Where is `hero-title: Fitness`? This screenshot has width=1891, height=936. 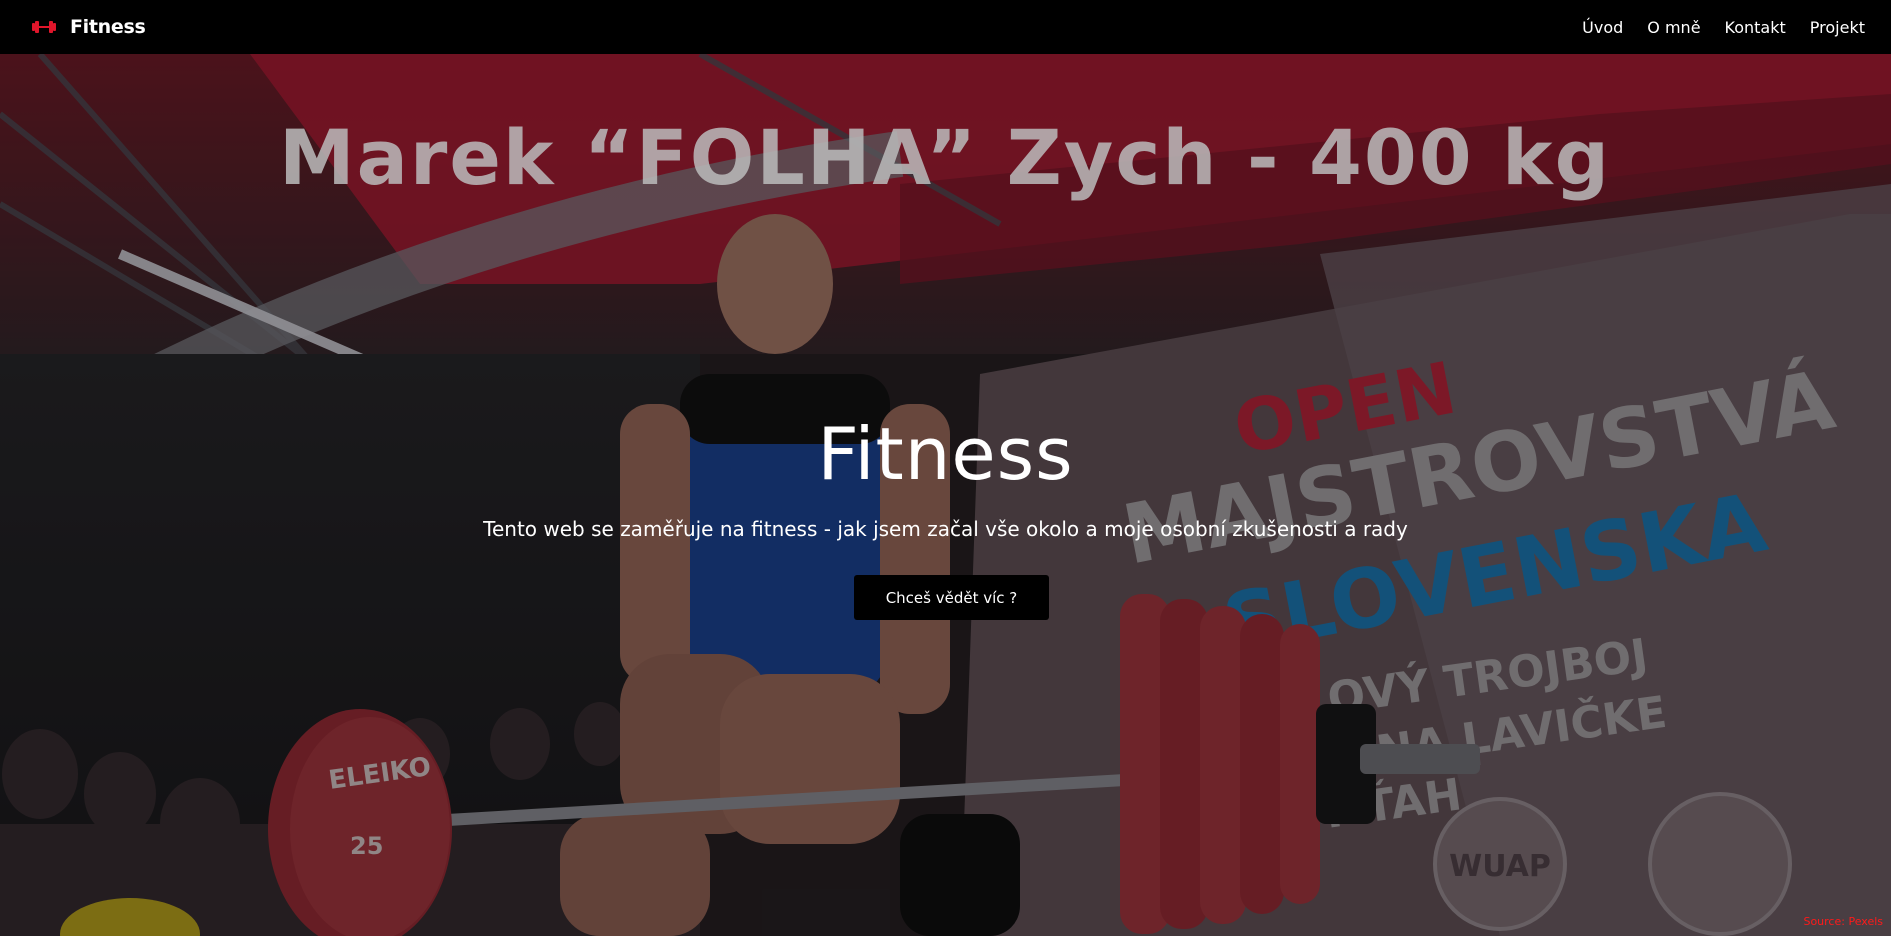
hero-title: Fitness is located at coordinates (945, 454).